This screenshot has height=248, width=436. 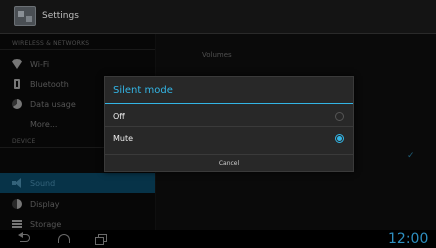 I want to click on option-off: Off, so click(x=229, y=117).